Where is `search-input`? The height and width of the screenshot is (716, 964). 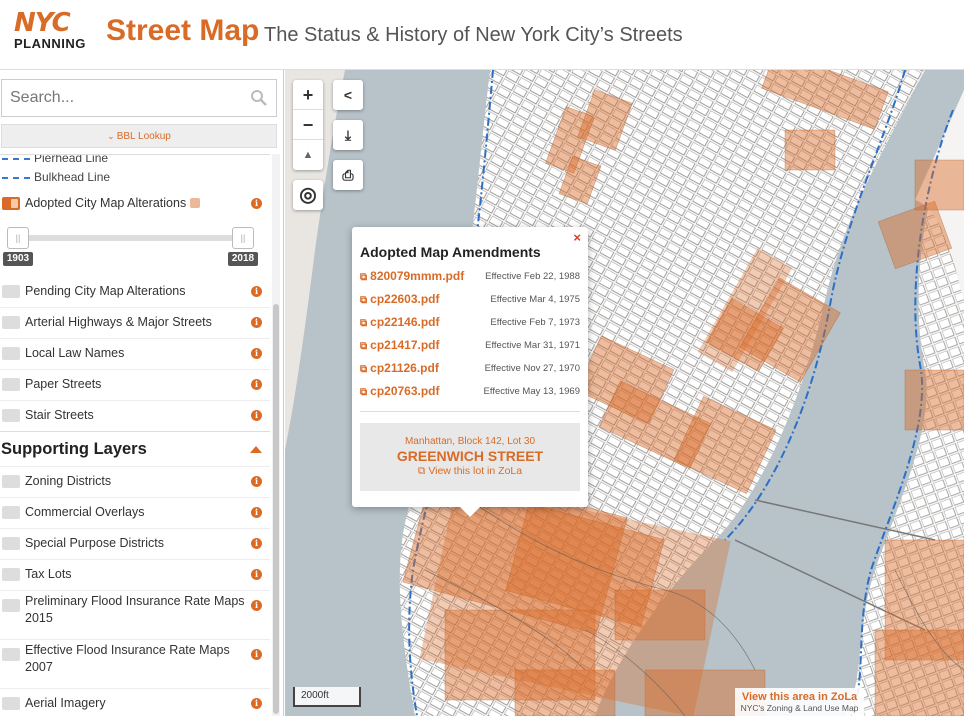
search-input is located at coordinates (122, 98).